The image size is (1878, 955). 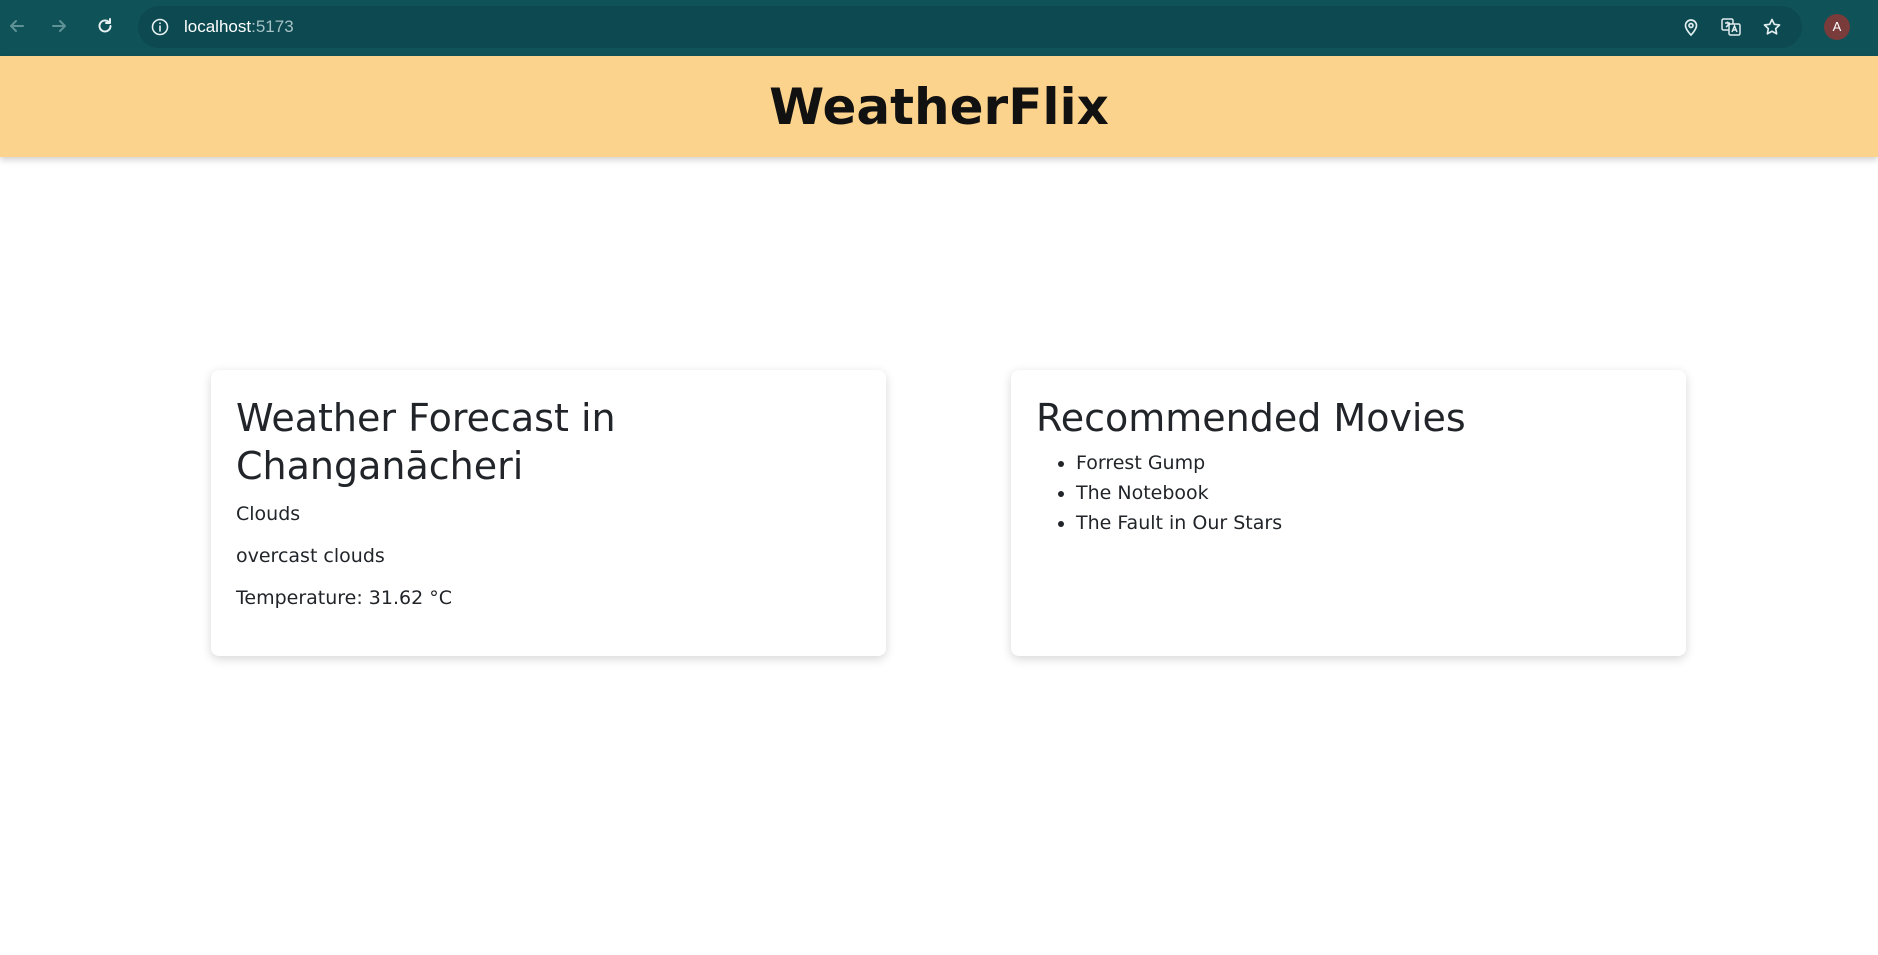 I want to click on translate-icon, so click(x=1731, y=27).